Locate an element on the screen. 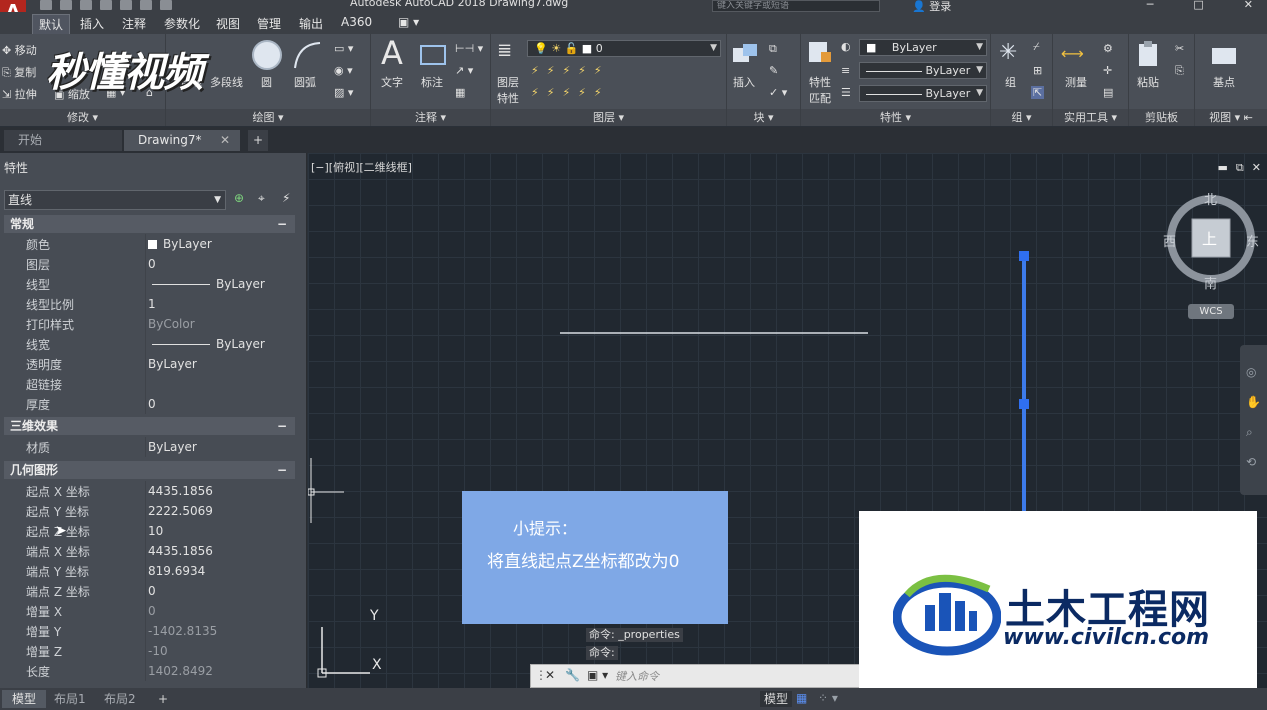 The width and height of the screenshot is (1267, 710). prop-row-end-z: 端点 Z 坐标 0 is located at coordinates (149, 591).